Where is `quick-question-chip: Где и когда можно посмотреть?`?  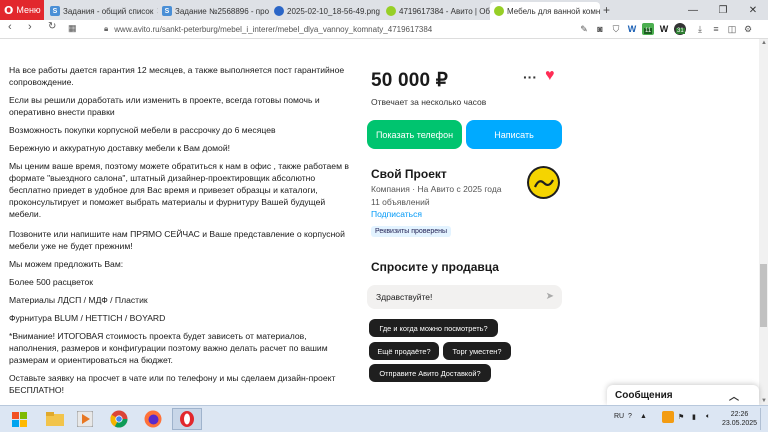
quick-question-chip: Где и когда можно посмотреть? is located at coordinates (433, 328).